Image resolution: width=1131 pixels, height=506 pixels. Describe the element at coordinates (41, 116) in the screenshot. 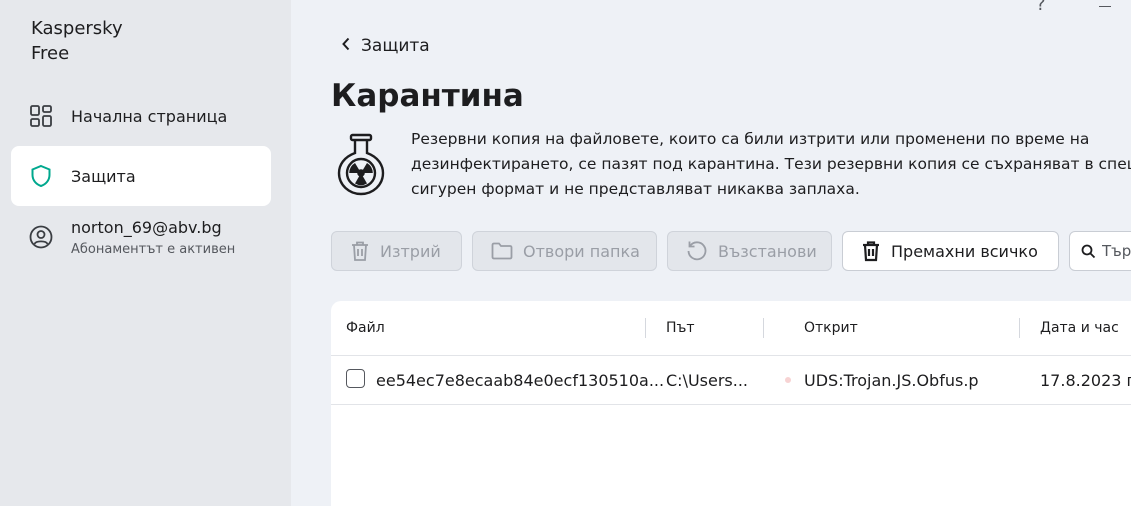

I see `home-grid-icon` at that location.